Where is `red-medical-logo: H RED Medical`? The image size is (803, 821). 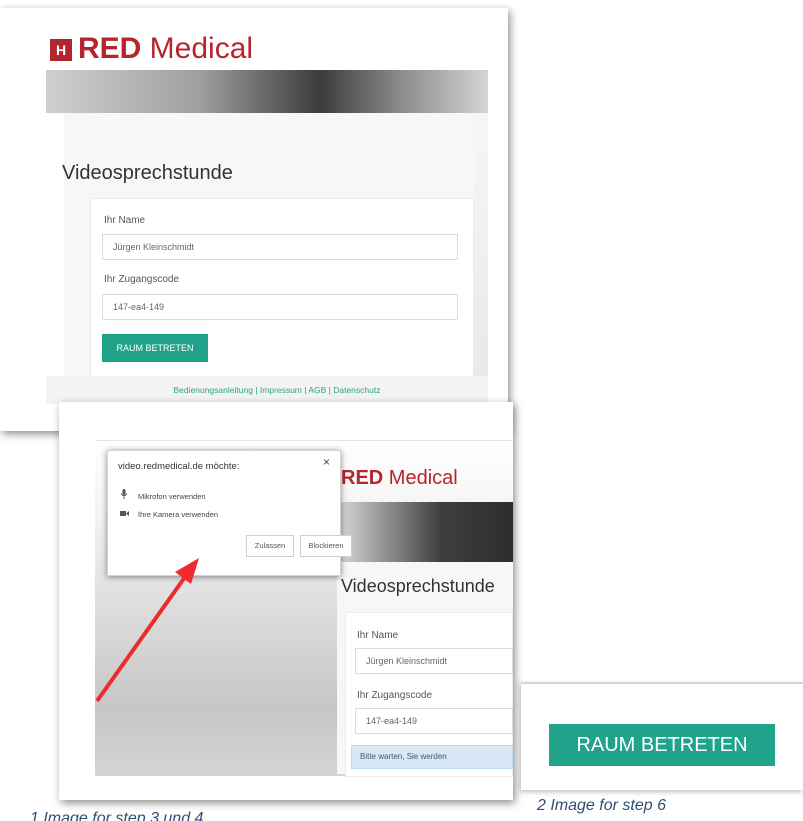 red-medical-logo: H RED Medical is located at coordinates (151, 47).